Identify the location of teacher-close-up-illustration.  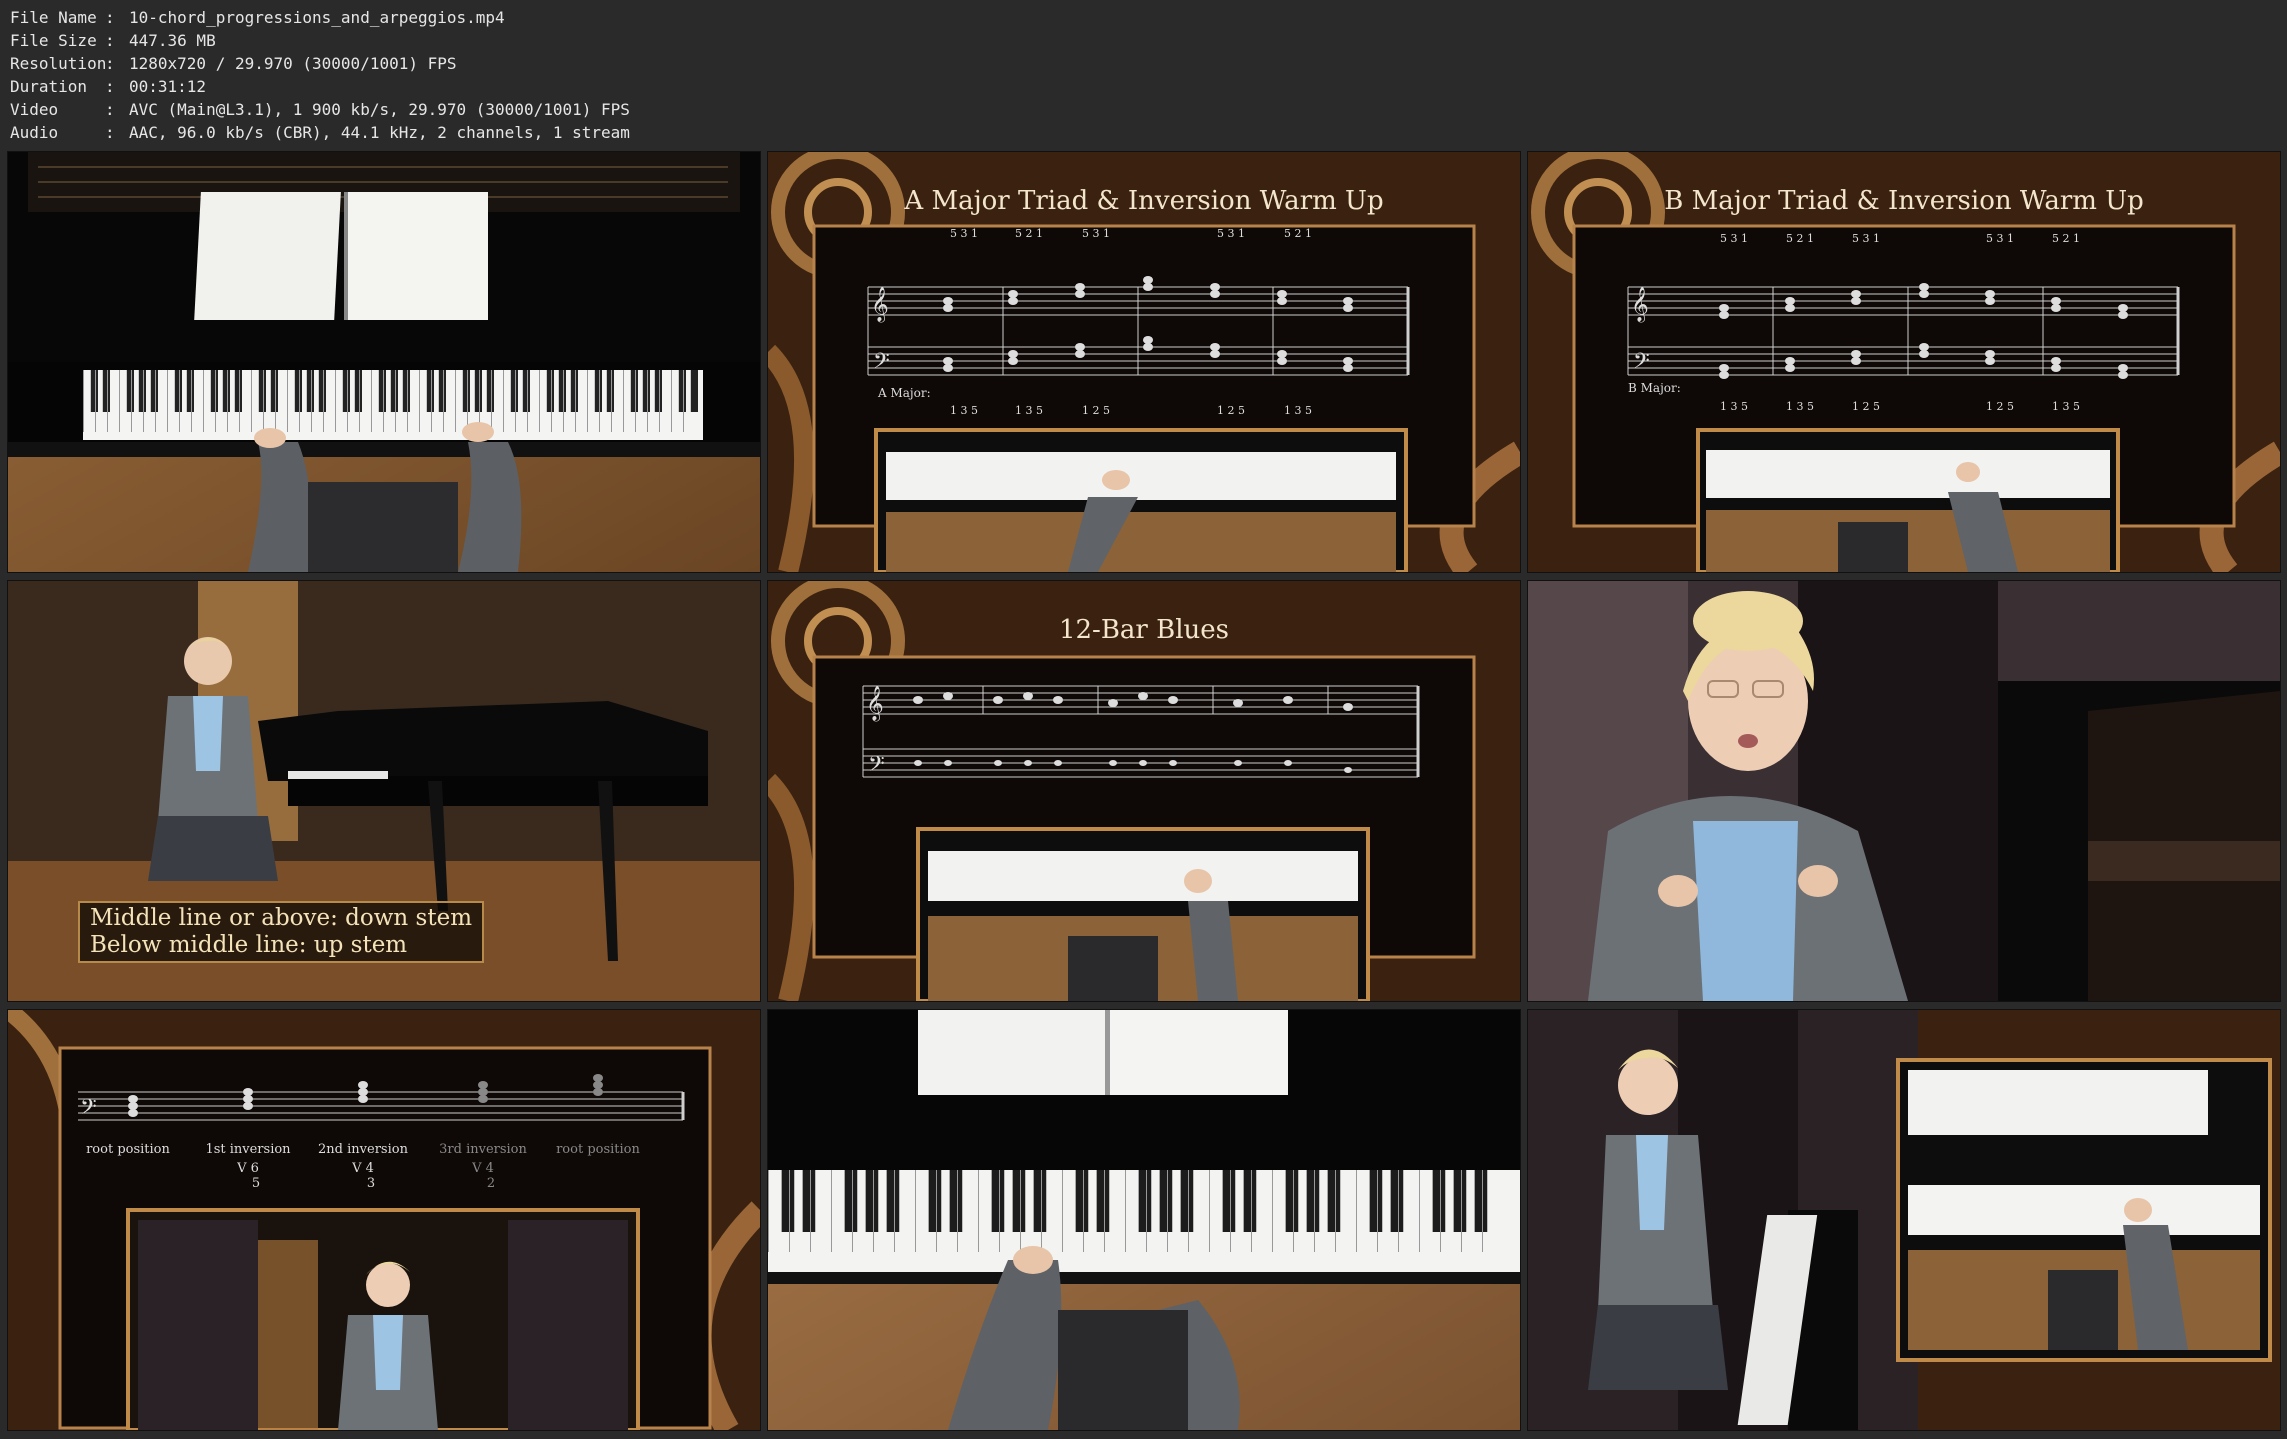
(1904, 791).